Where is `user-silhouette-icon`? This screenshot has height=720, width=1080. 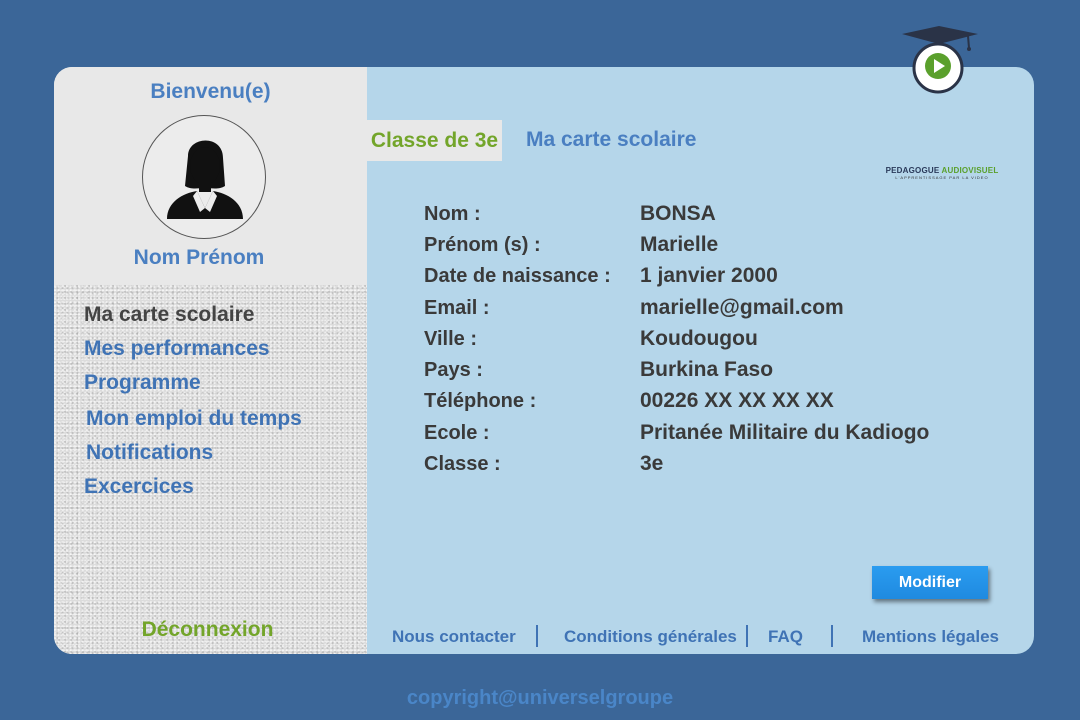 user-silhouette-icon is located at coordinates (205, 179).